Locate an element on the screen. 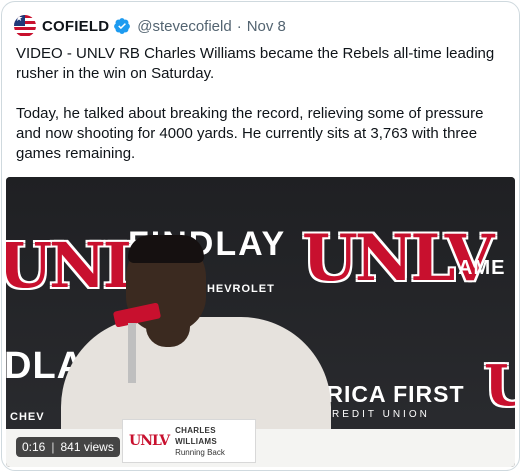 This screenshot has width=521, height=472. tweet-date: Nov 8 is located at coordinates (266, 26).